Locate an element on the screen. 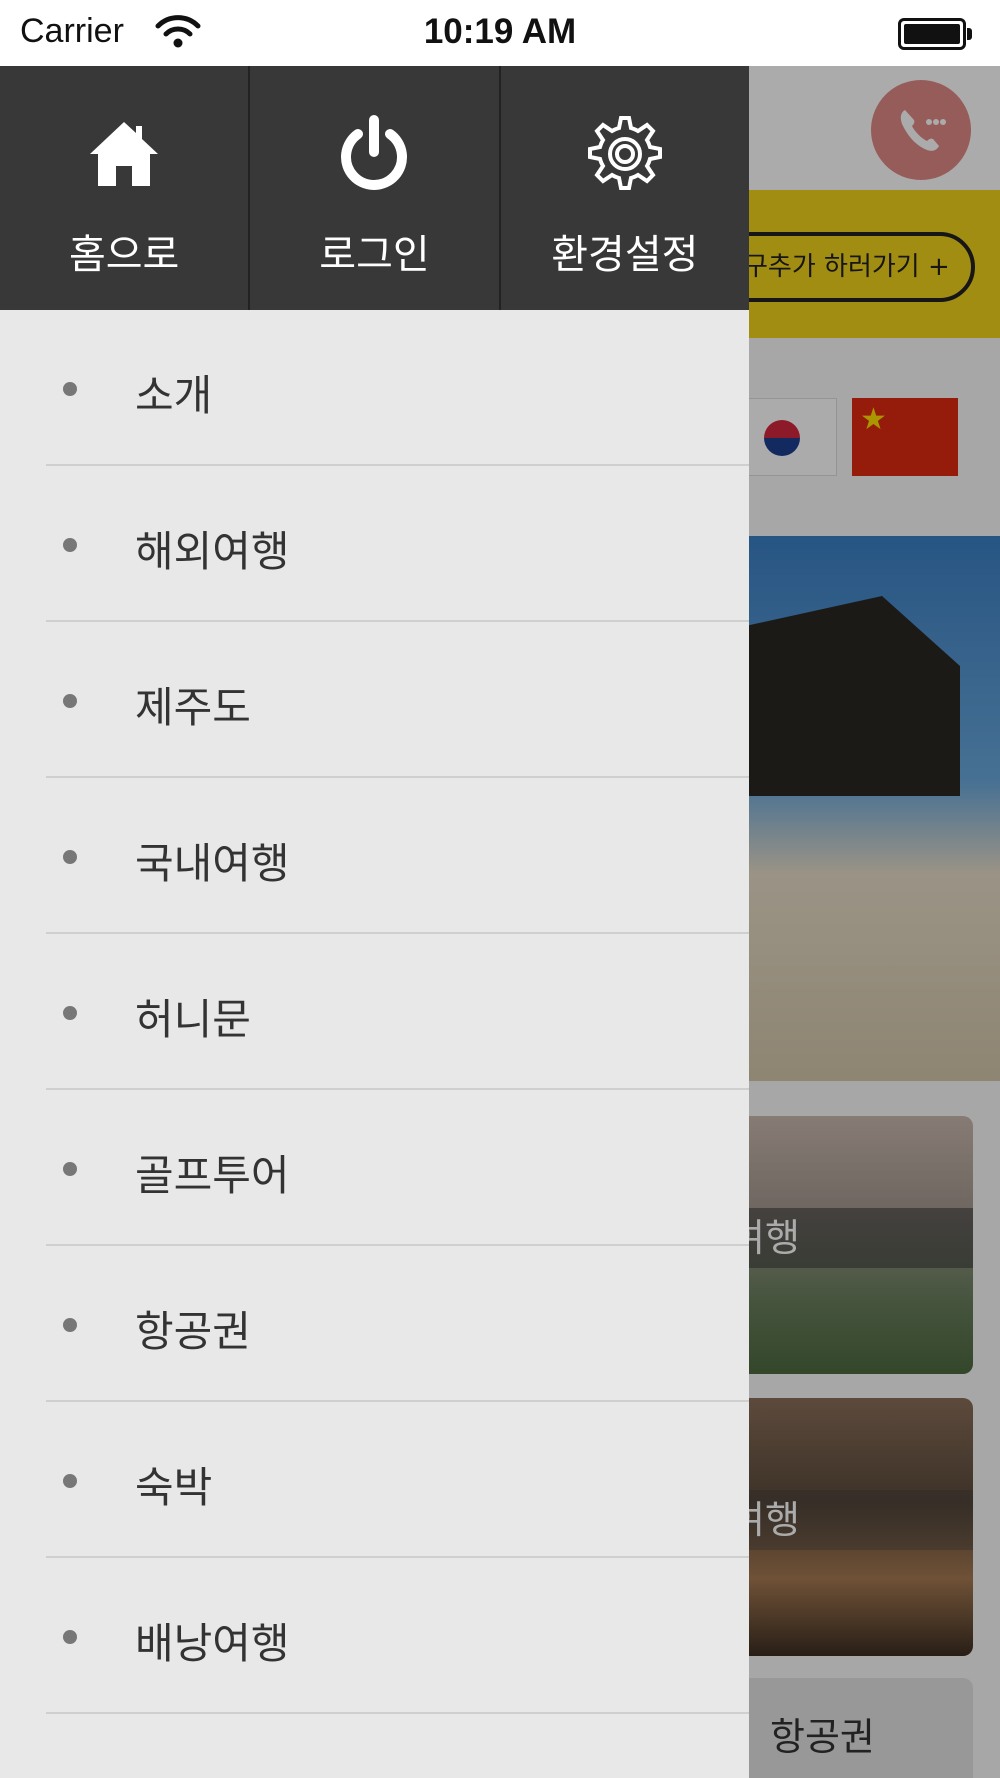 The width and height of the screenshot is (1000, 1778). menu-item-backpacking: 배낭여행 is located at coordinates (374, 1636).